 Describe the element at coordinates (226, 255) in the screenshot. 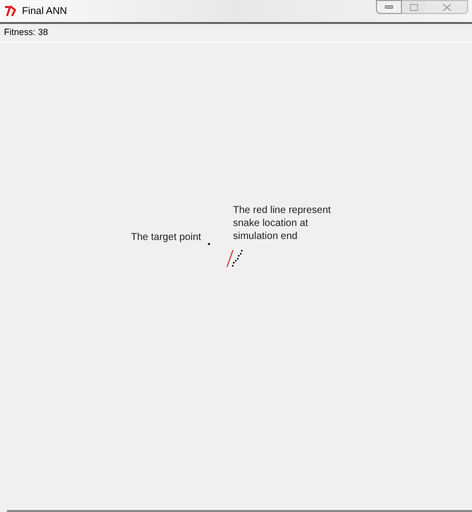

I see `snake-drawing` at that location.